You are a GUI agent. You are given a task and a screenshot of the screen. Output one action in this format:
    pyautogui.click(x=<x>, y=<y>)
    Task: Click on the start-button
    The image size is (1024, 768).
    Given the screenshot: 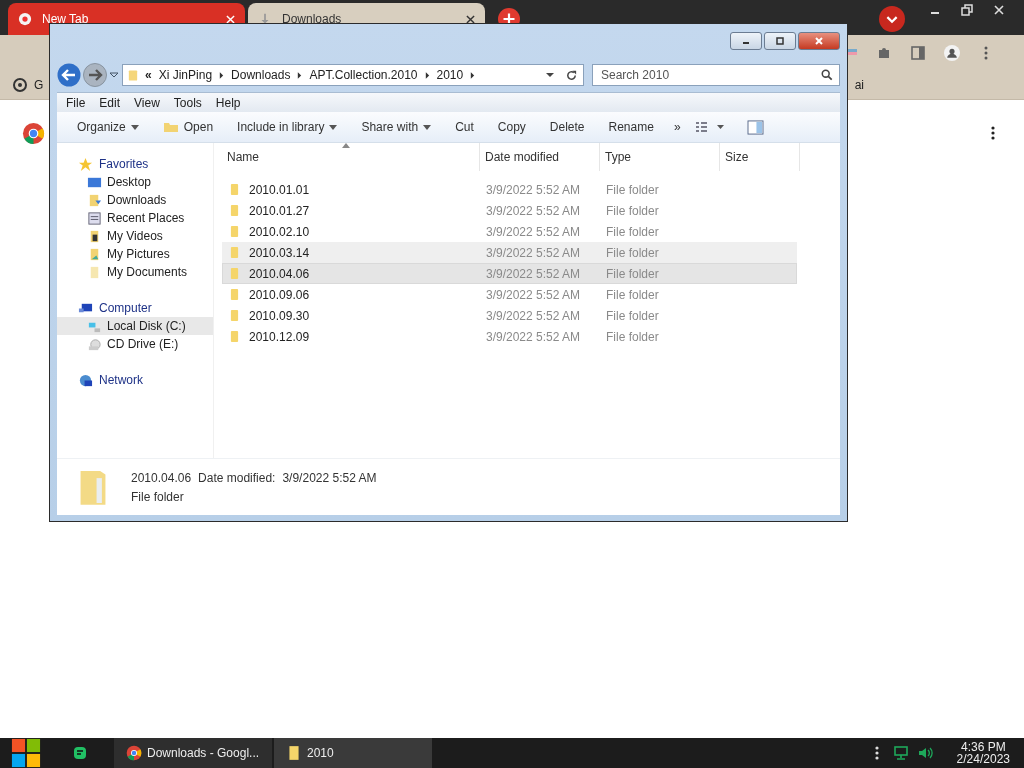 What is the action you would take?
    pyautogui.click(x=26, y=753)
    